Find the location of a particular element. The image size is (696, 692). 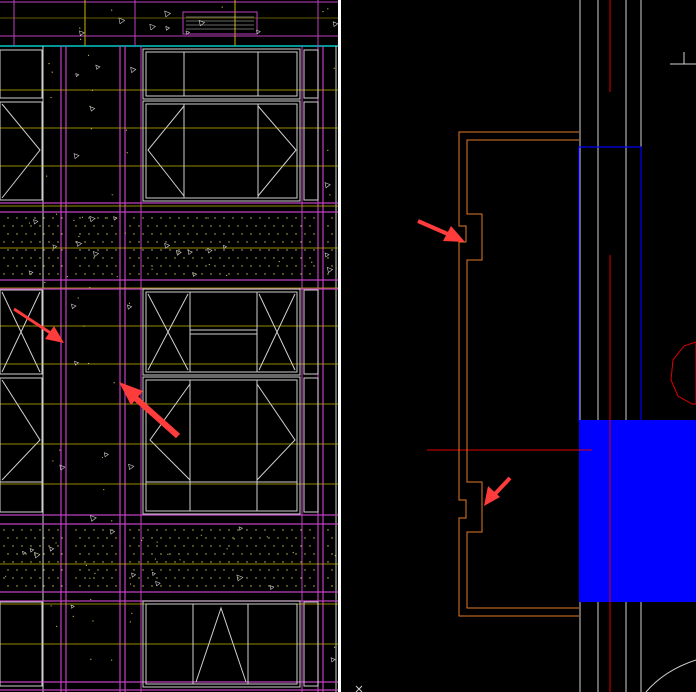

vent-louver is located at coordinates (220, 23).